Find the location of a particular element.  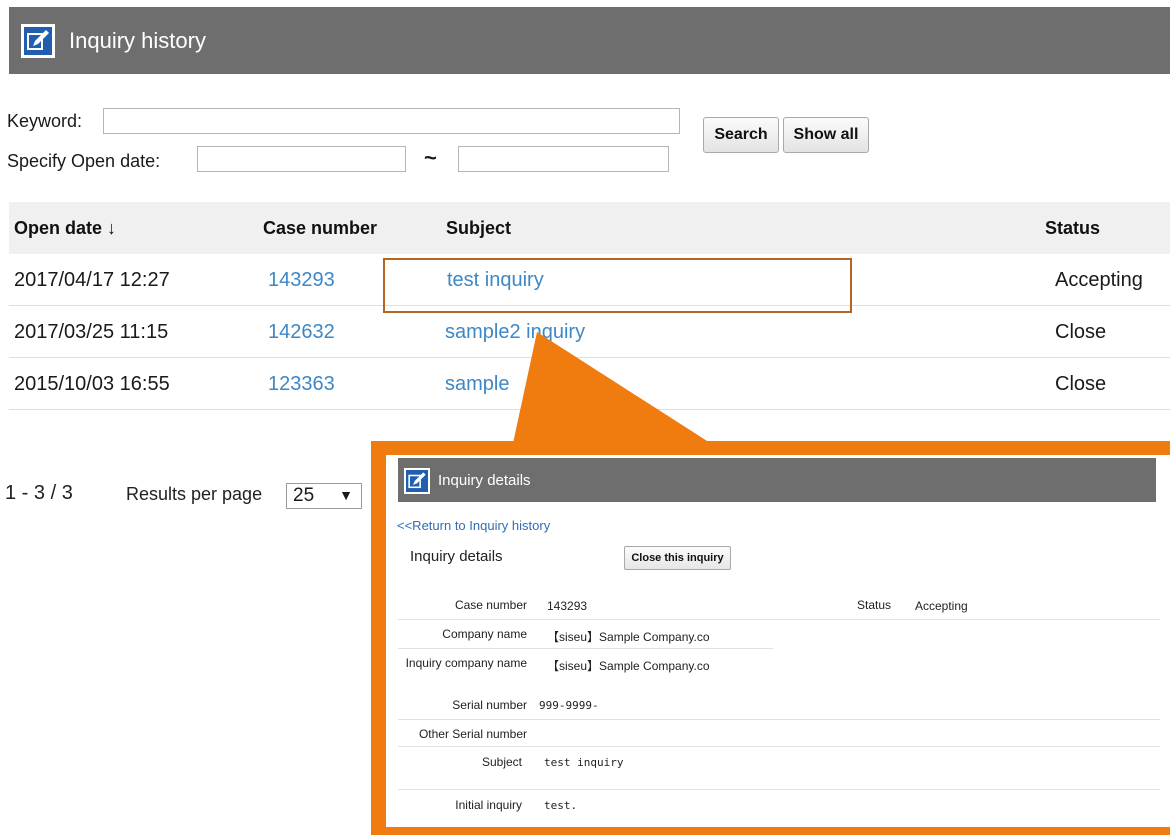

serial-number-value: 999-9999- is located at coordinates (569, 705).